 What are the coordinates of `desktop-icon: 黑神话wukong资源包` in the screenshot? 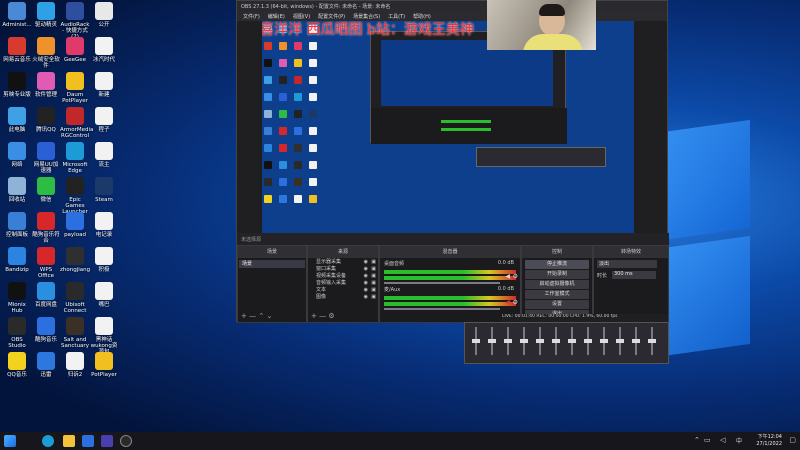 It's located at (104, 336).